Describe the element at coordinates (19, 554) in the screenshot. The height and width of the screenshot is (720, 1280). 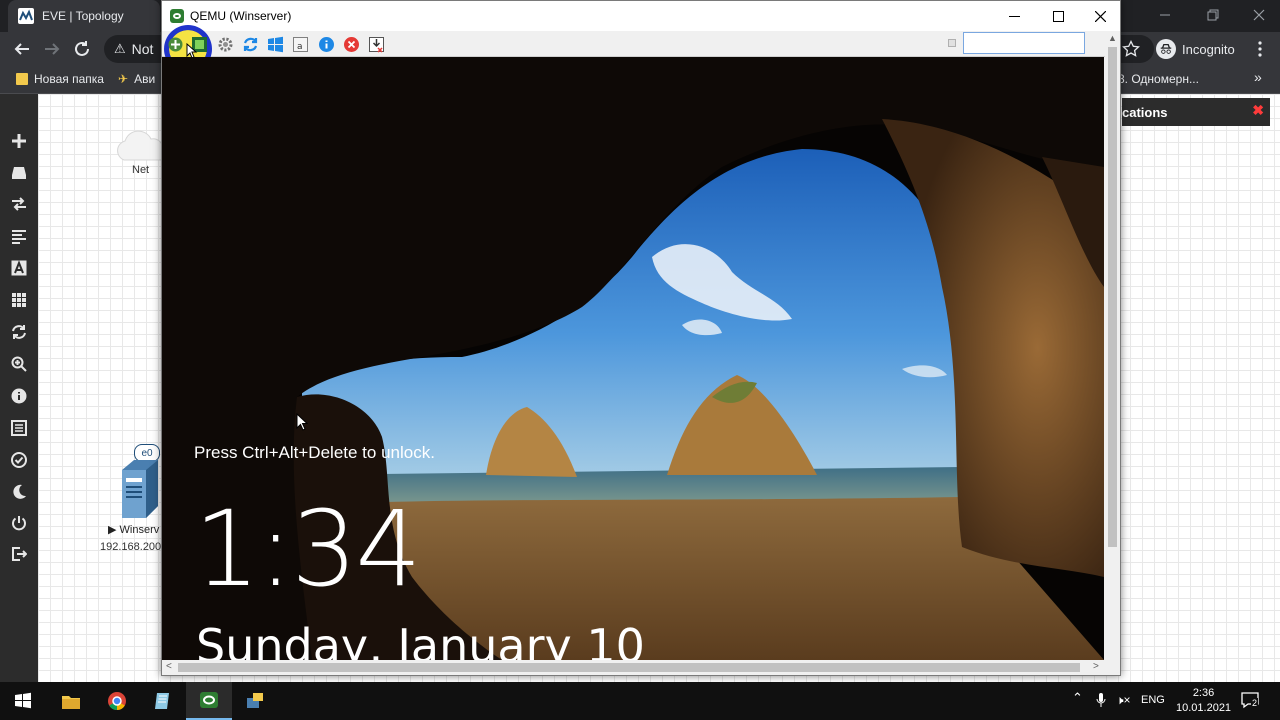
I see `logout-icon` at that location.